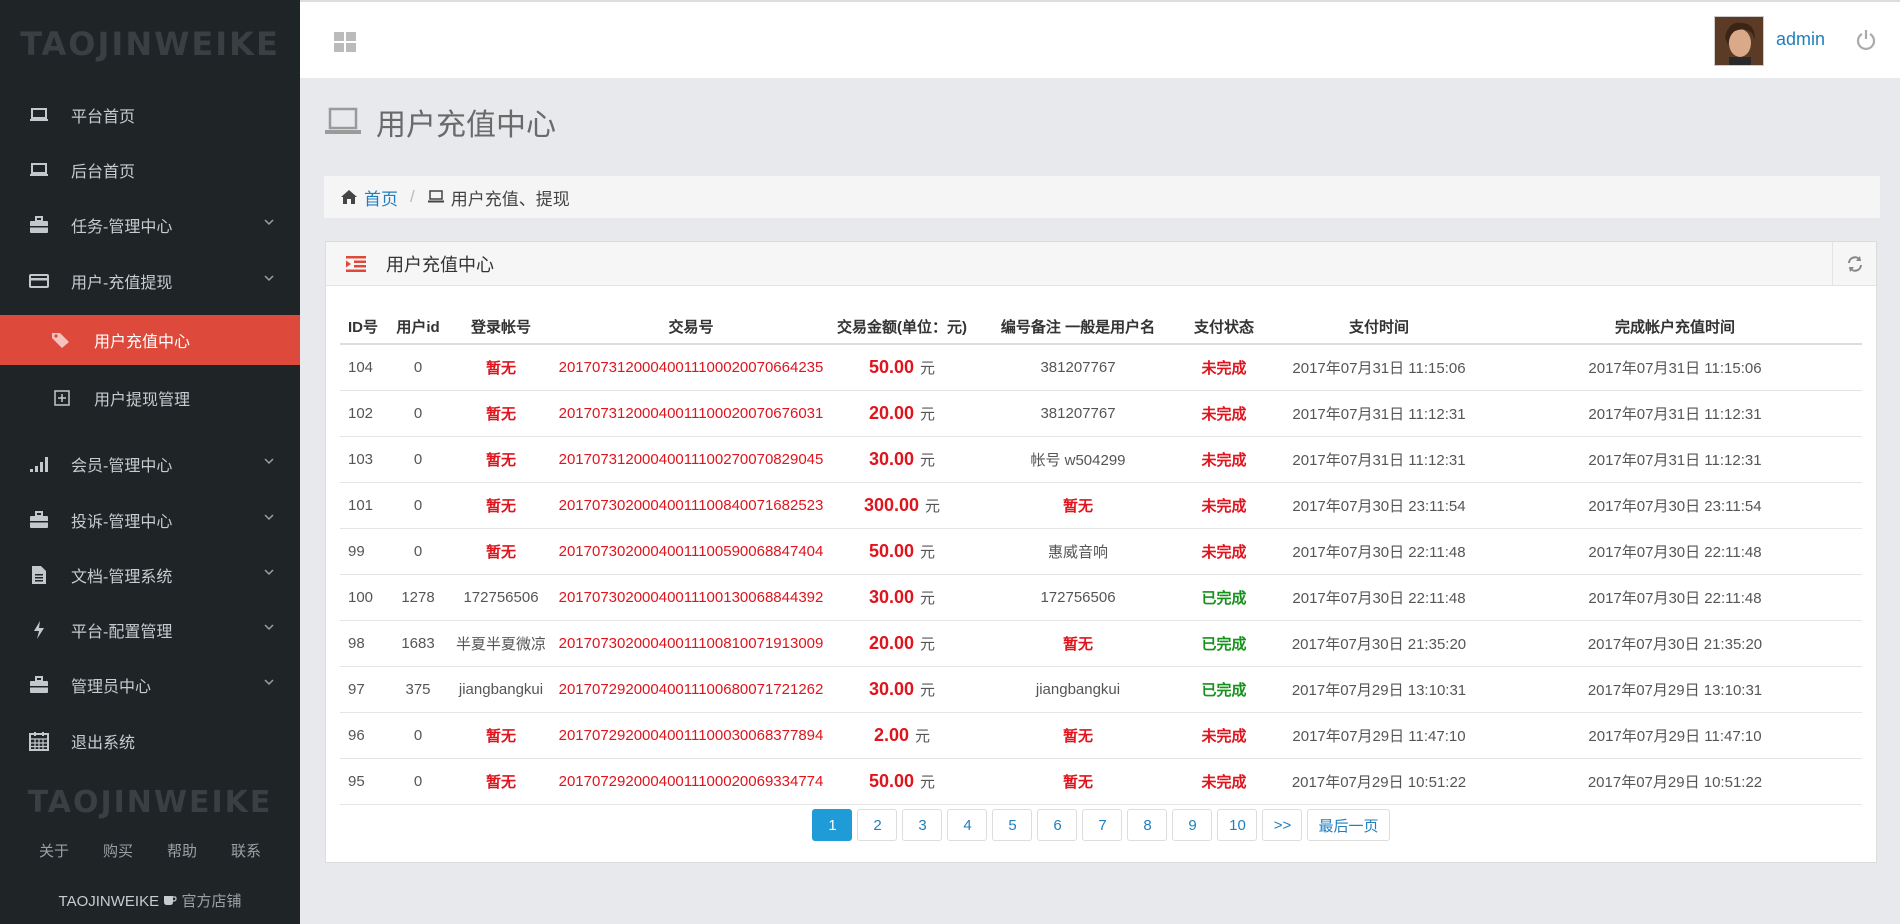  Describe the element at coordinates (902, 689) in the screenshot. I see `cell-amount: 30.00 元` at that location.